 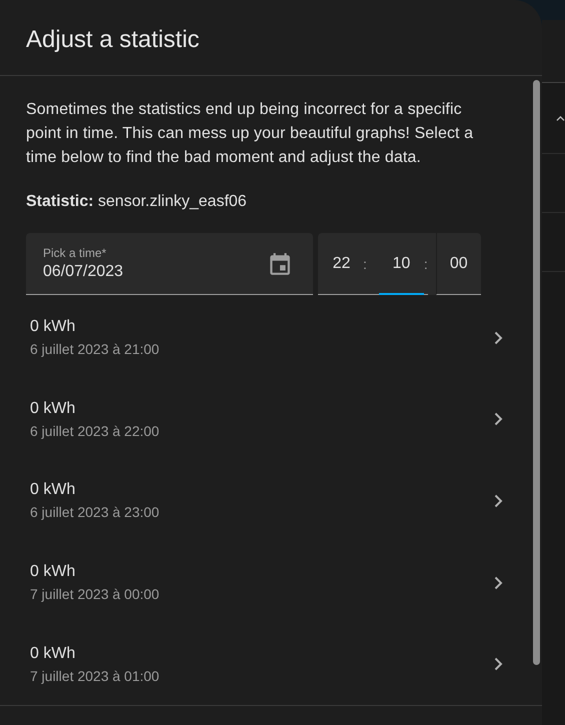 What do you see at coordinates (560, 118) in the screenshot?
I see `chevron-up-icon` at bounding box center [560, 118].